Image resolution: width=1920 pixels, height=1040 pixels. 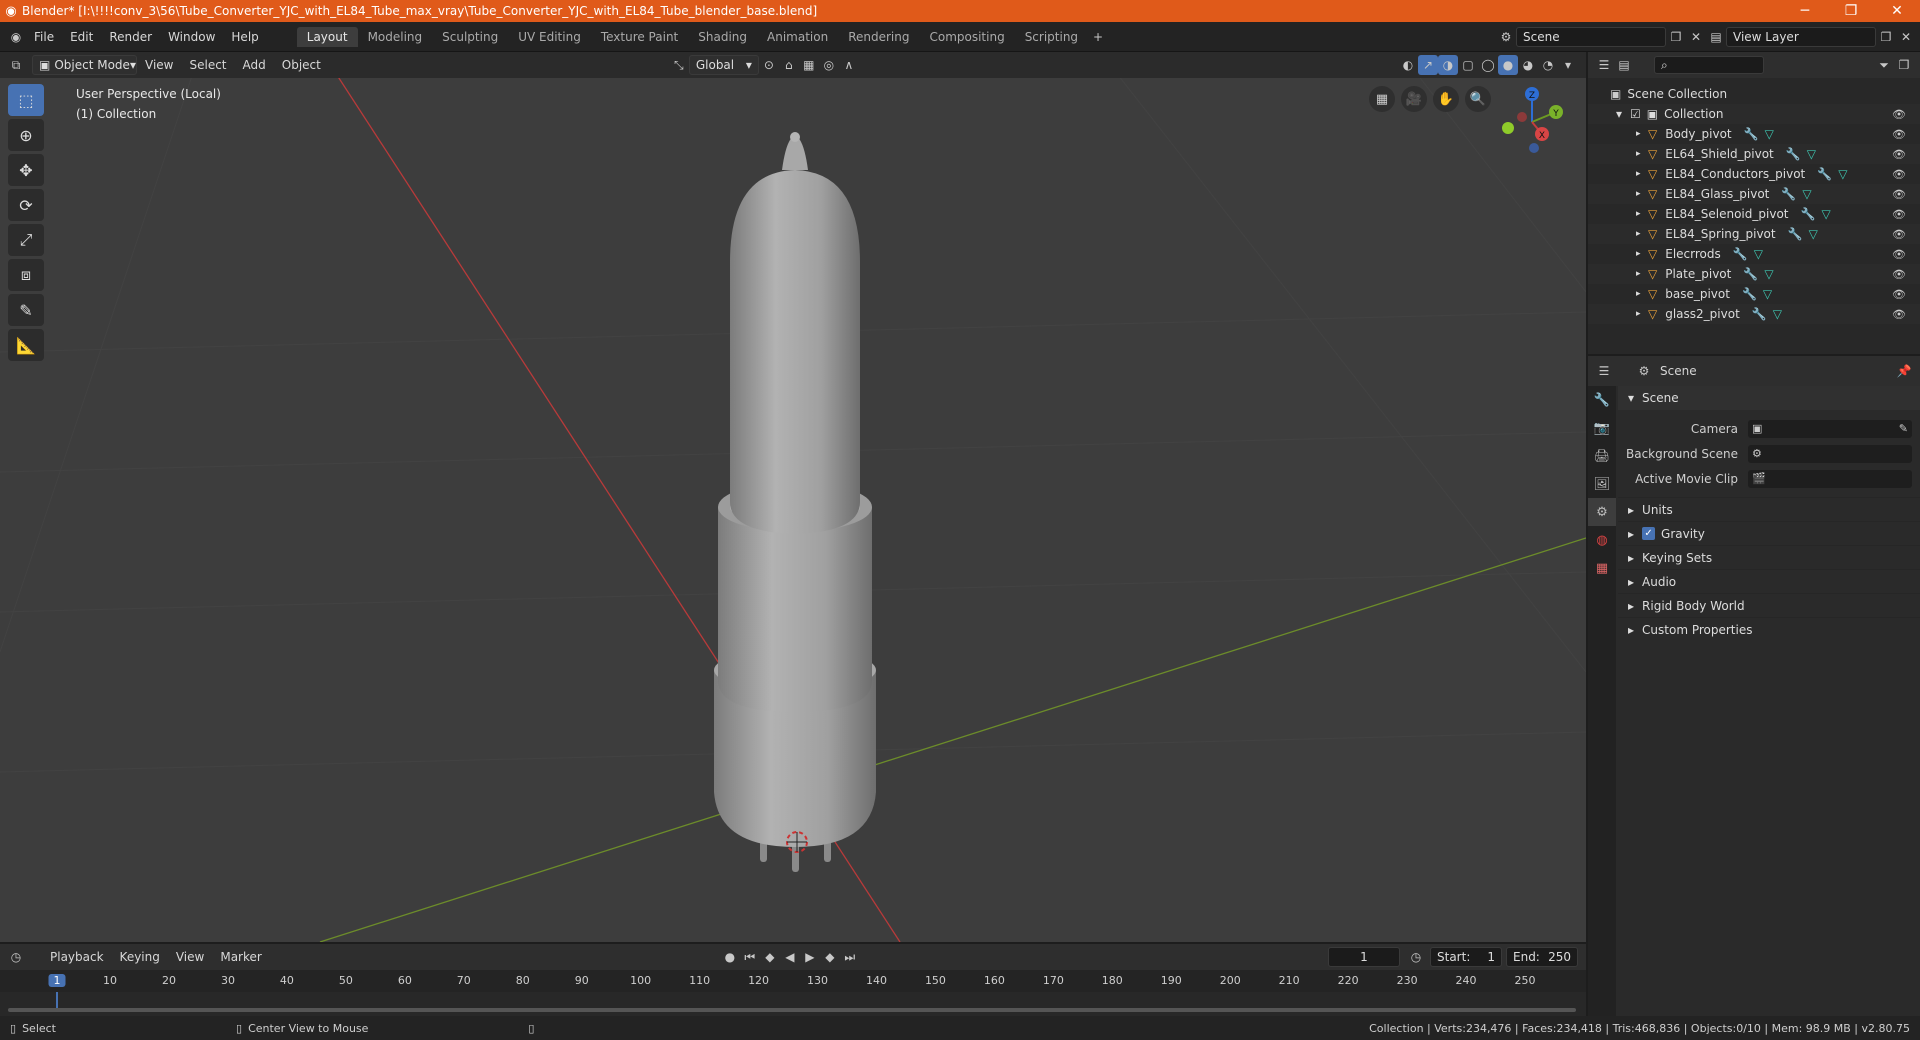 What do you see at coordinates (1408, 65) in the screenshot?
I see `visibility-icon: ◐` at bounding box center [1408, 65].